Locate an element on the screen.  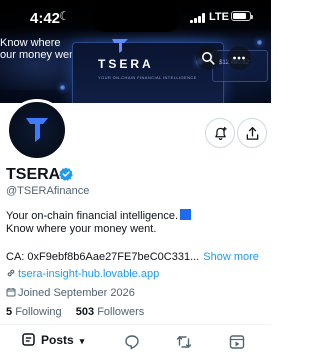
search-button is located at coordinates (208, 58).